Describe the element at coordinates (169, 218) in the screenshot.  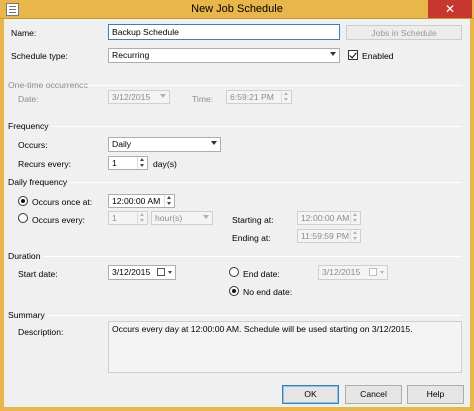
I see `occurs-every-unit-value: hour(s)` at that location.